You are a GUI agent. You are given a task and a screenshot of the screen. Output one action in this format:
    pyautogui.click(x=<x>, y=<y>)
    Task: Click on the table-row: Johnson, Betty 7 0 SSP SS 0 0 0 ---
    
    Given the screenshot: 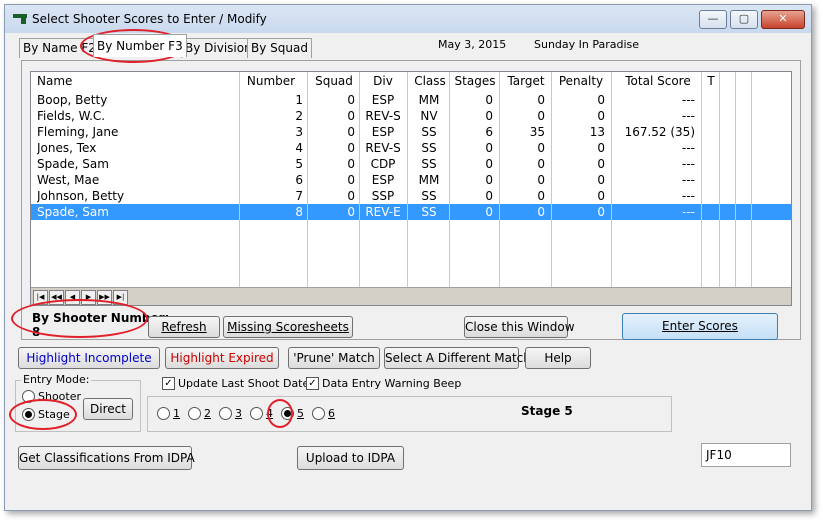 What is the action you would take?
    pyautogui.click(x=411, y=196)
    